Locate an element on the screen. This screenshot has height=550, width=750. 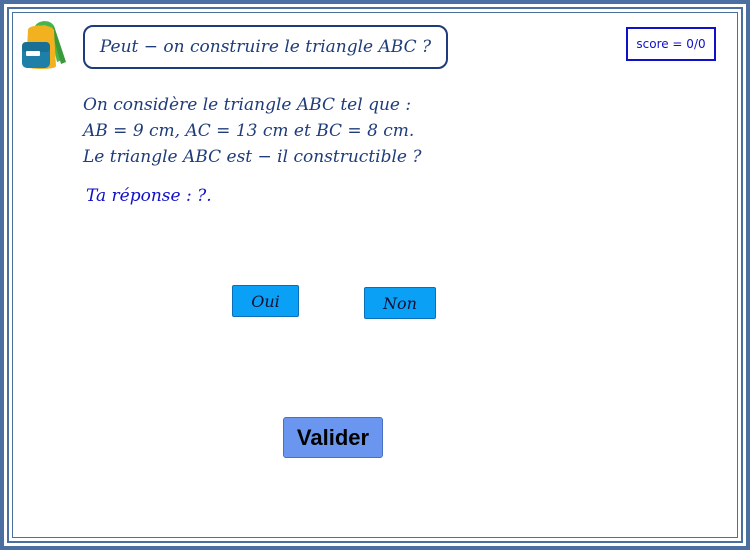
question-line-1: On considère le triangle ABC tel que : is located at coordinates (247, 105).